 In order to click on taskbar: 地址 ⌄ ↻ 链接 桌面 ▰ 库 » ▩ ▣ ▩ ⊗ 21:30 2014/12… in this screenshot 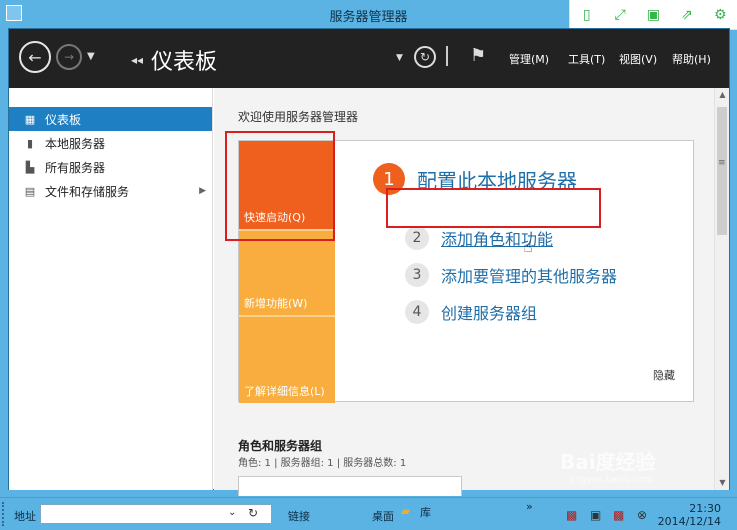, I will do `click(368, 513)`.